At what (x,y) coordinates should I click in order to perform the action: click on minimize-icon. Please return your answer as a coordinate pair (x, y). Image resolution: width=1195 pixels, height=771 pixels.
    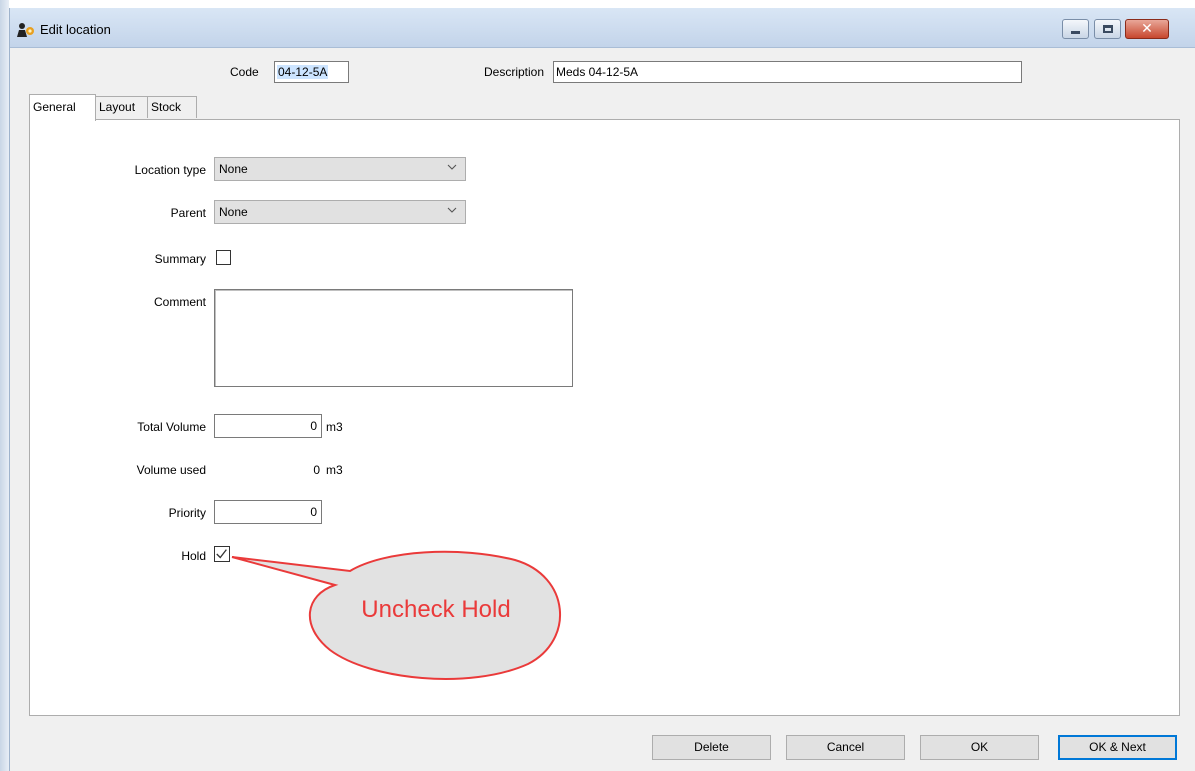
    Looking at the image, I should click on (1075, 32).